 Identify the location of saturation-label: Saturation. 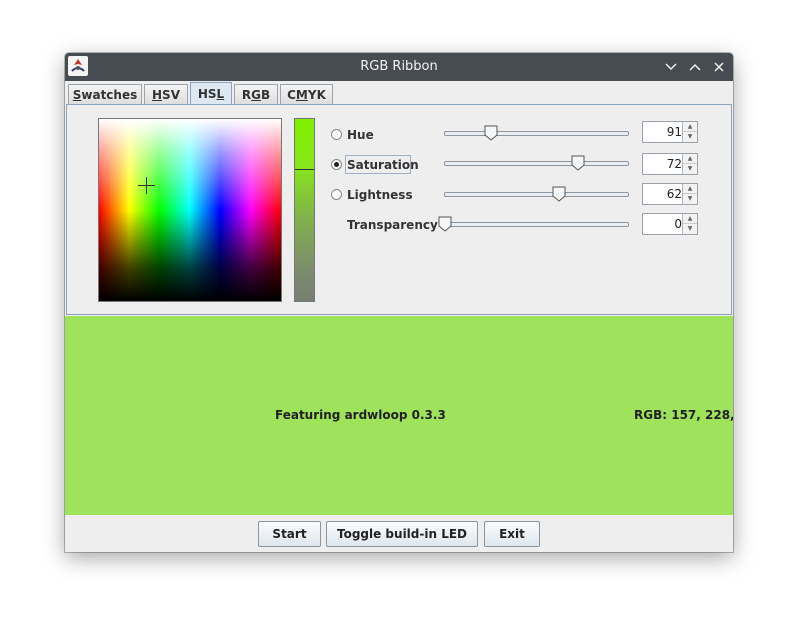
(383, 165).